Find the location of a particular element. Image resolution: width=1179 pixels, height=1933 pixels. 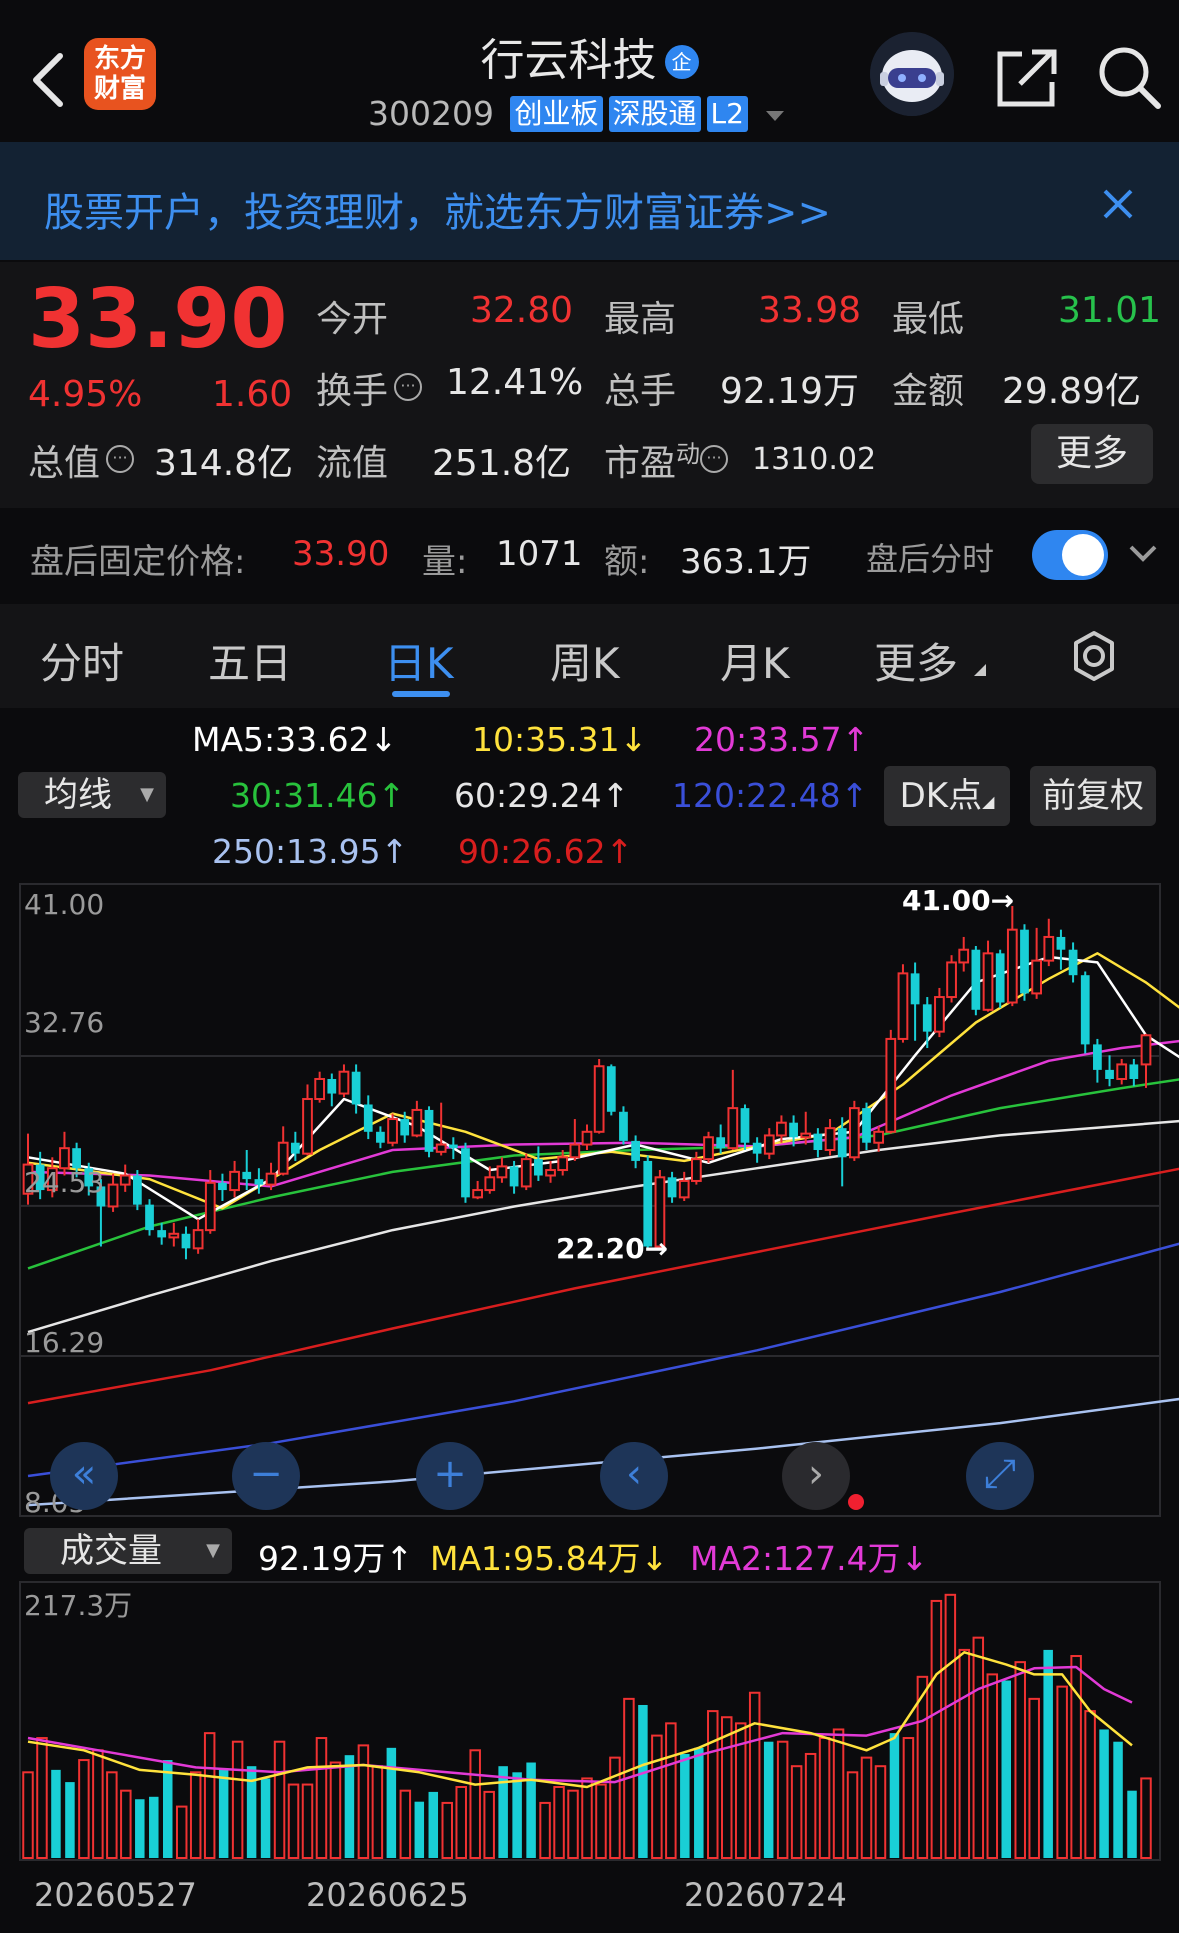

y-axis-label: 41.00 is located at coordinates (64, 904).